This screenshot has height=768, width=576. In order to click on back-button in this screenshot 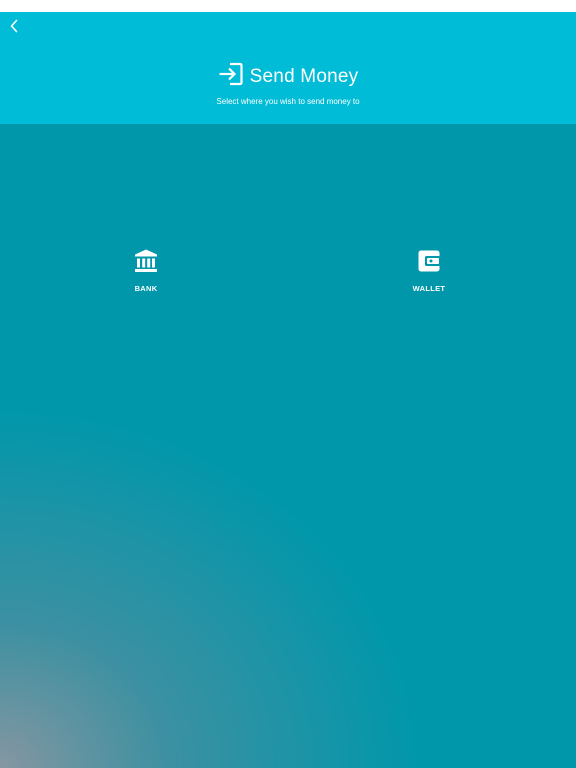, I will do `click(14, 28)`.